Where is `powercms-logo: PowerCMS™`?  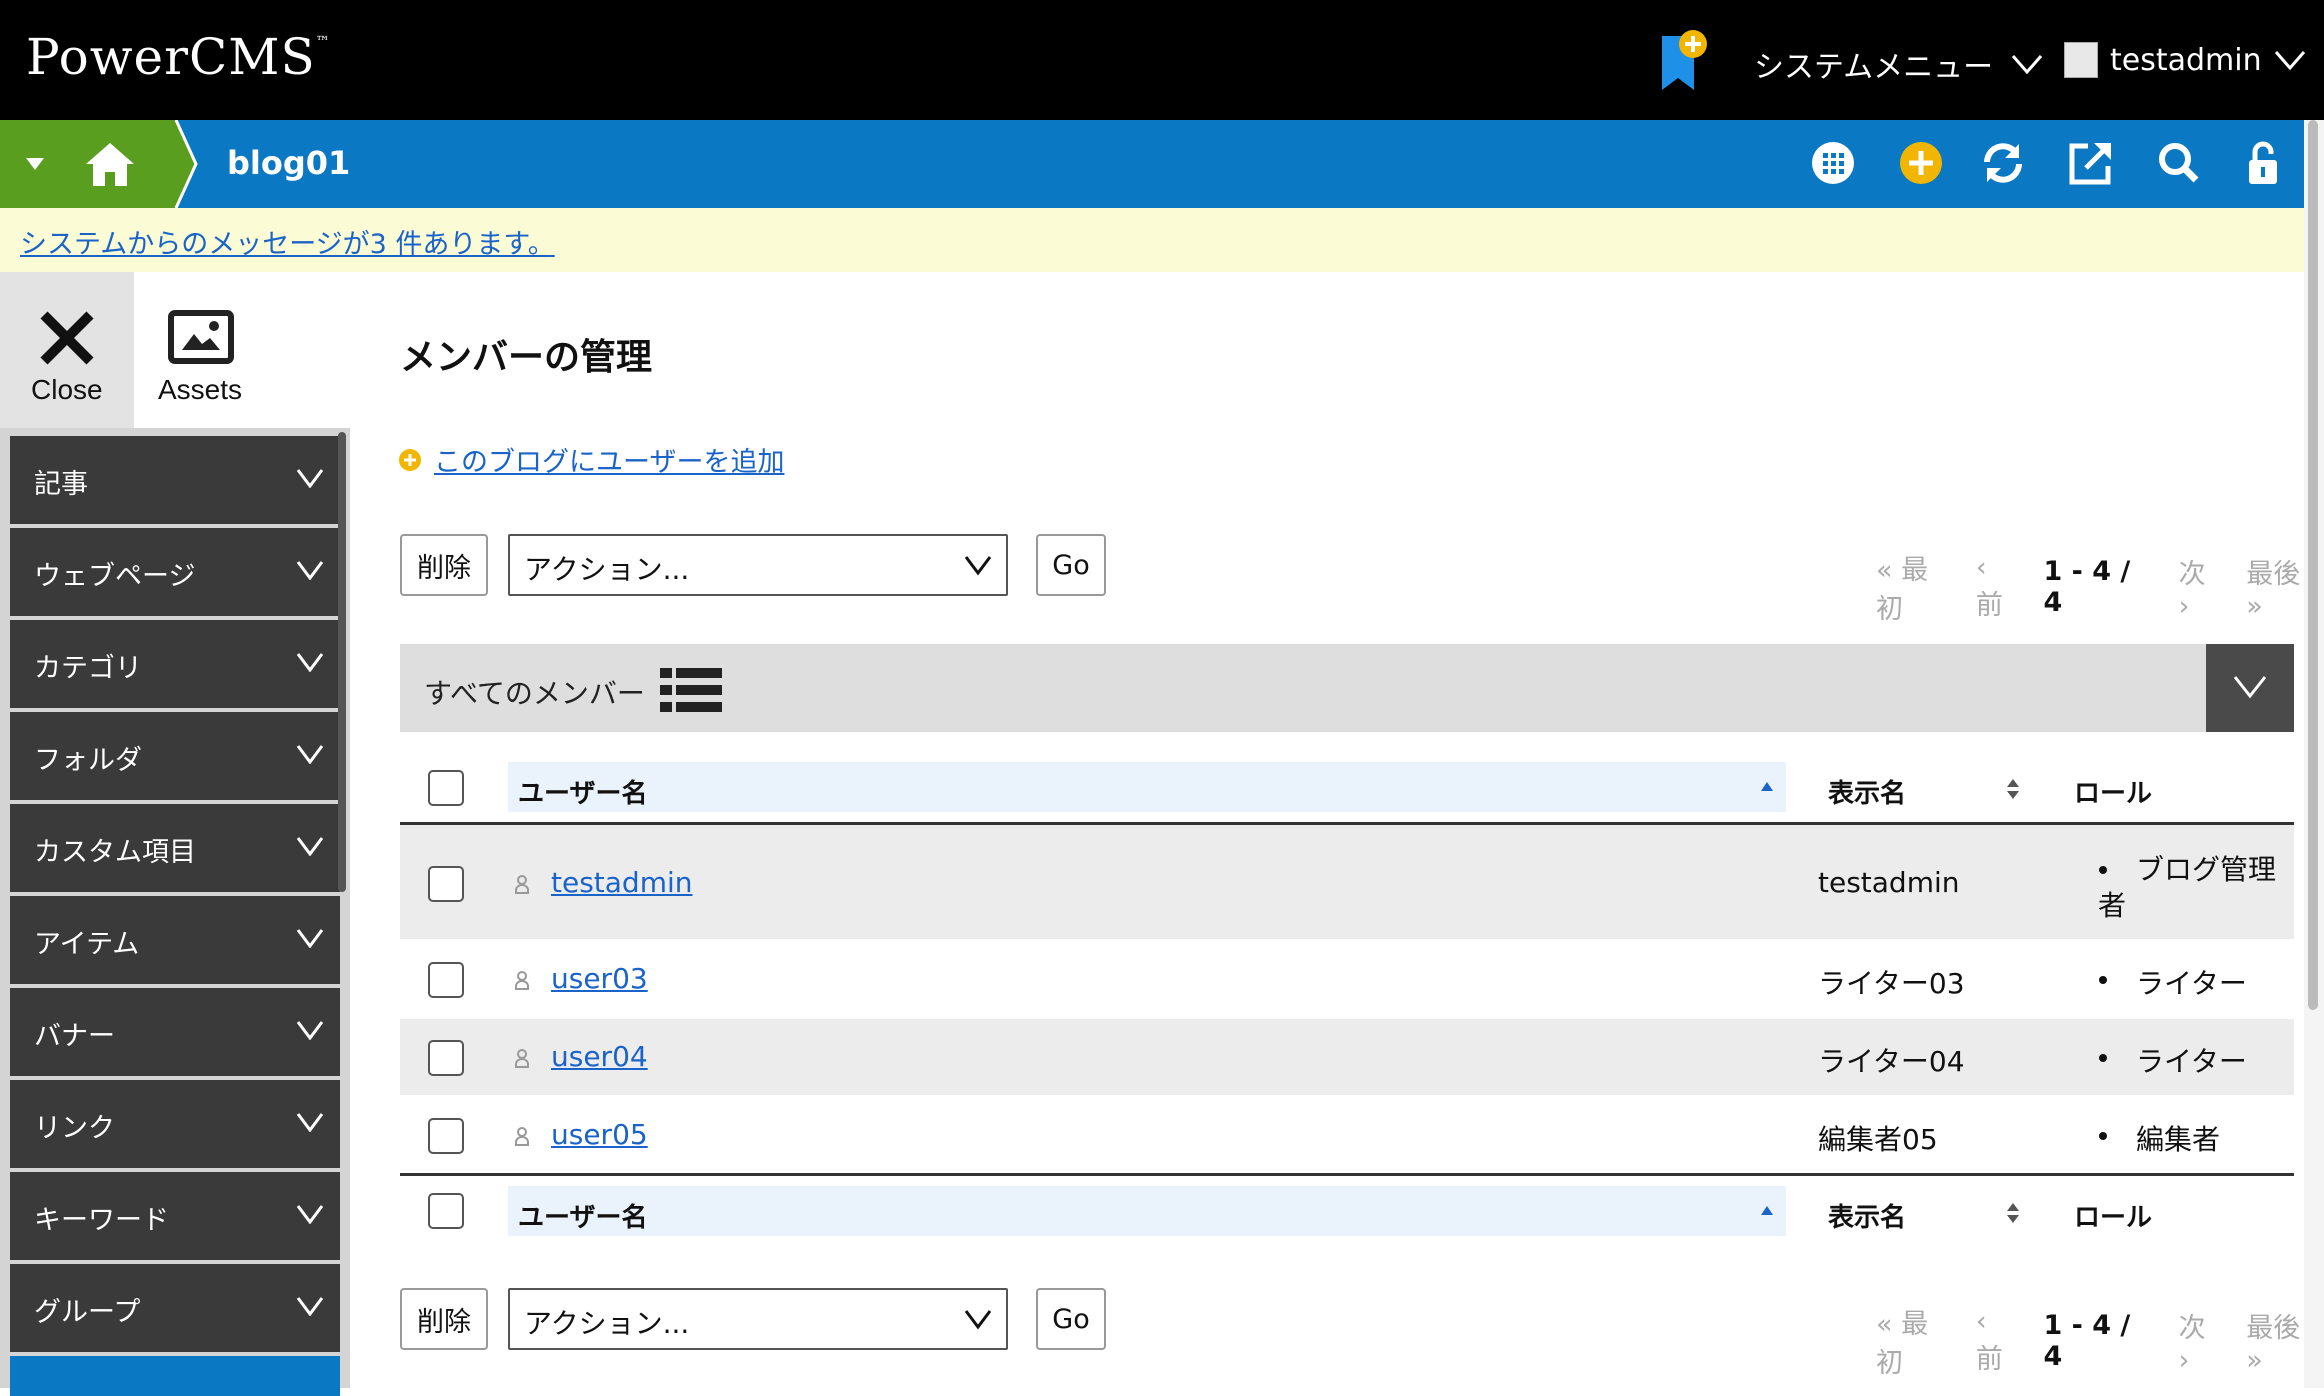 powercms-logo: PowerCMS™ is located at coordinates (178, 57).